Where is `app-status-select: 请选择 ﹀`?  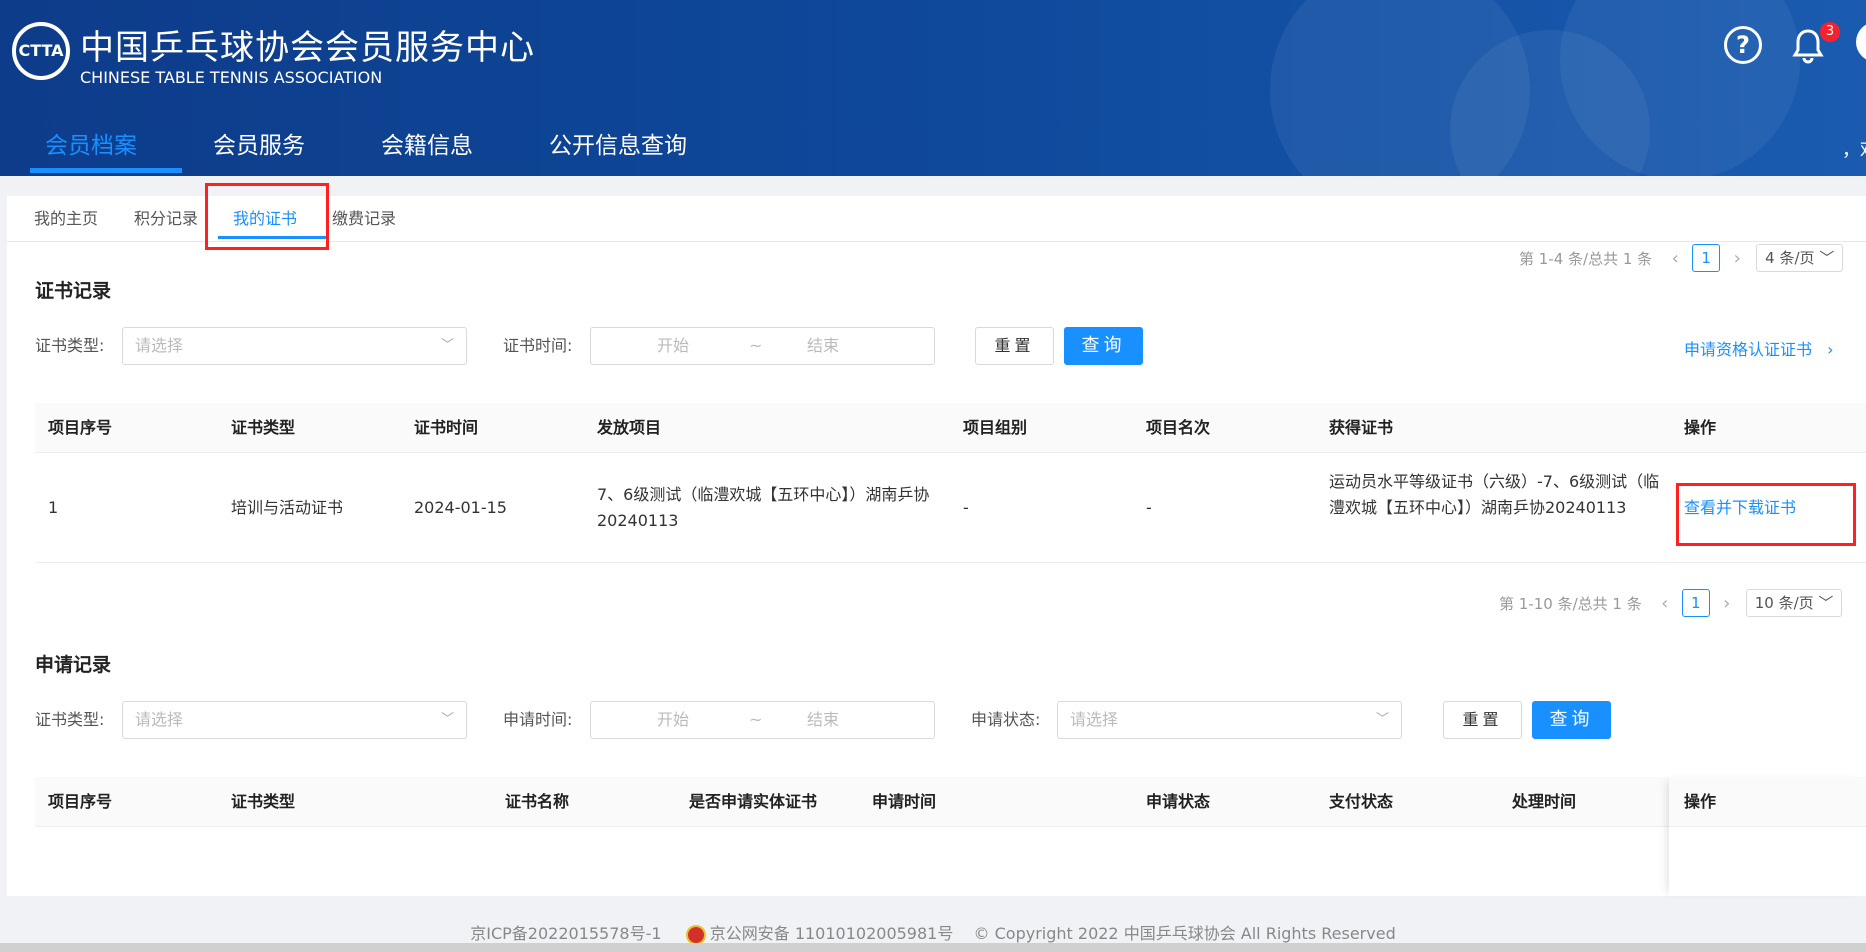
app-status-select: 请选择 ﹀ is located at coordinates (1229, 720).